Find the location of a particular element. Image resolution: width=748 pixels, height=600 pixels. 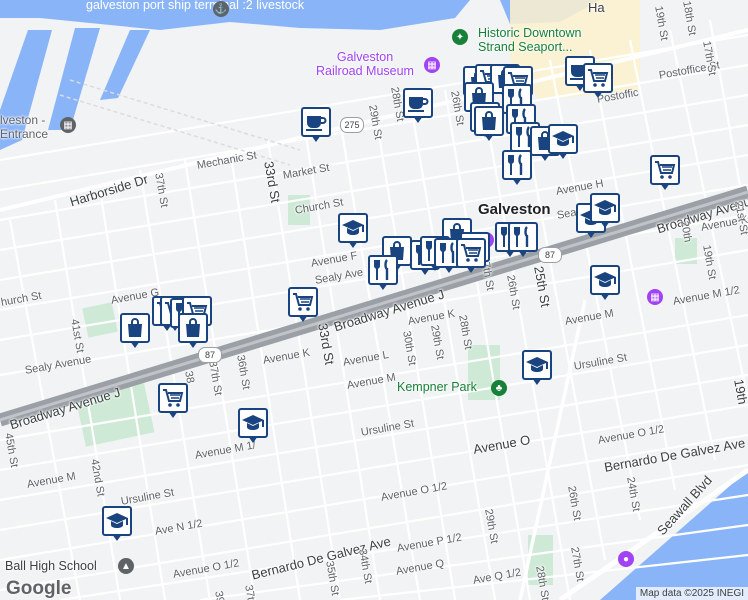

school-poi-icon: ▲ is located at coordinates (126, 566).